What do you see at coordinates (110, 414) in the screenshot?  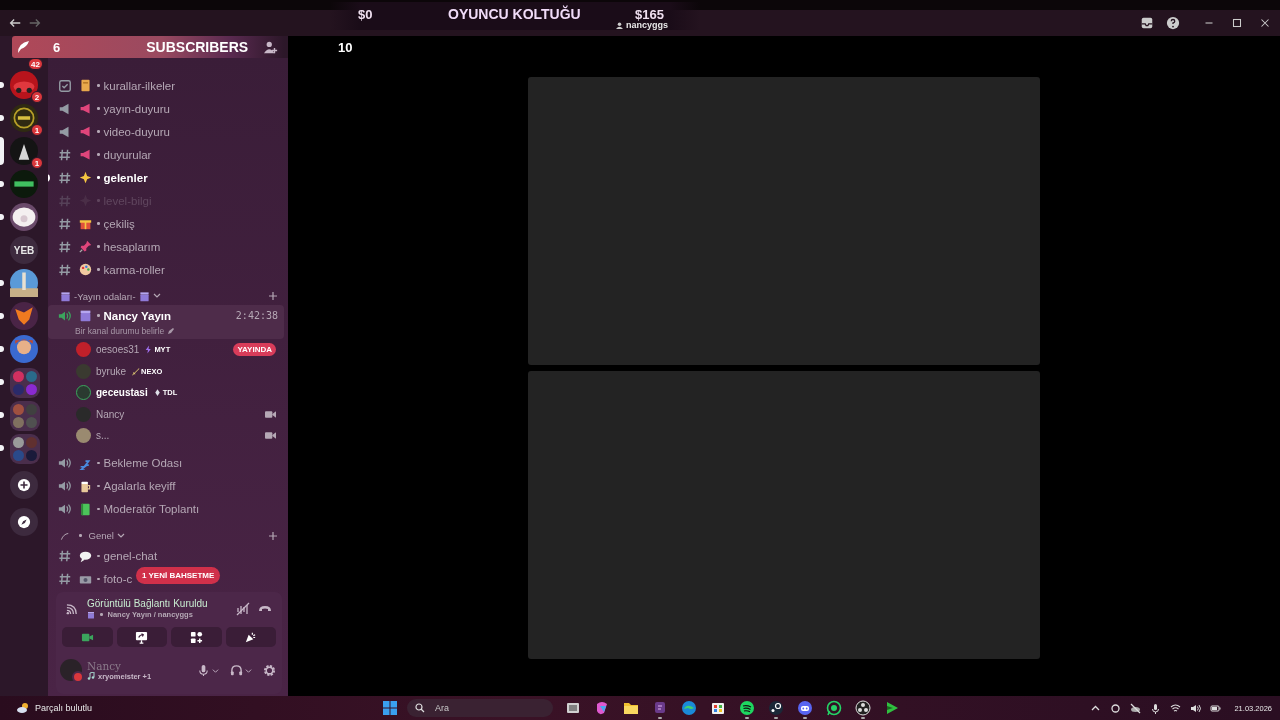 I see `member-name: Nancy` at bounding box center [110, 414].